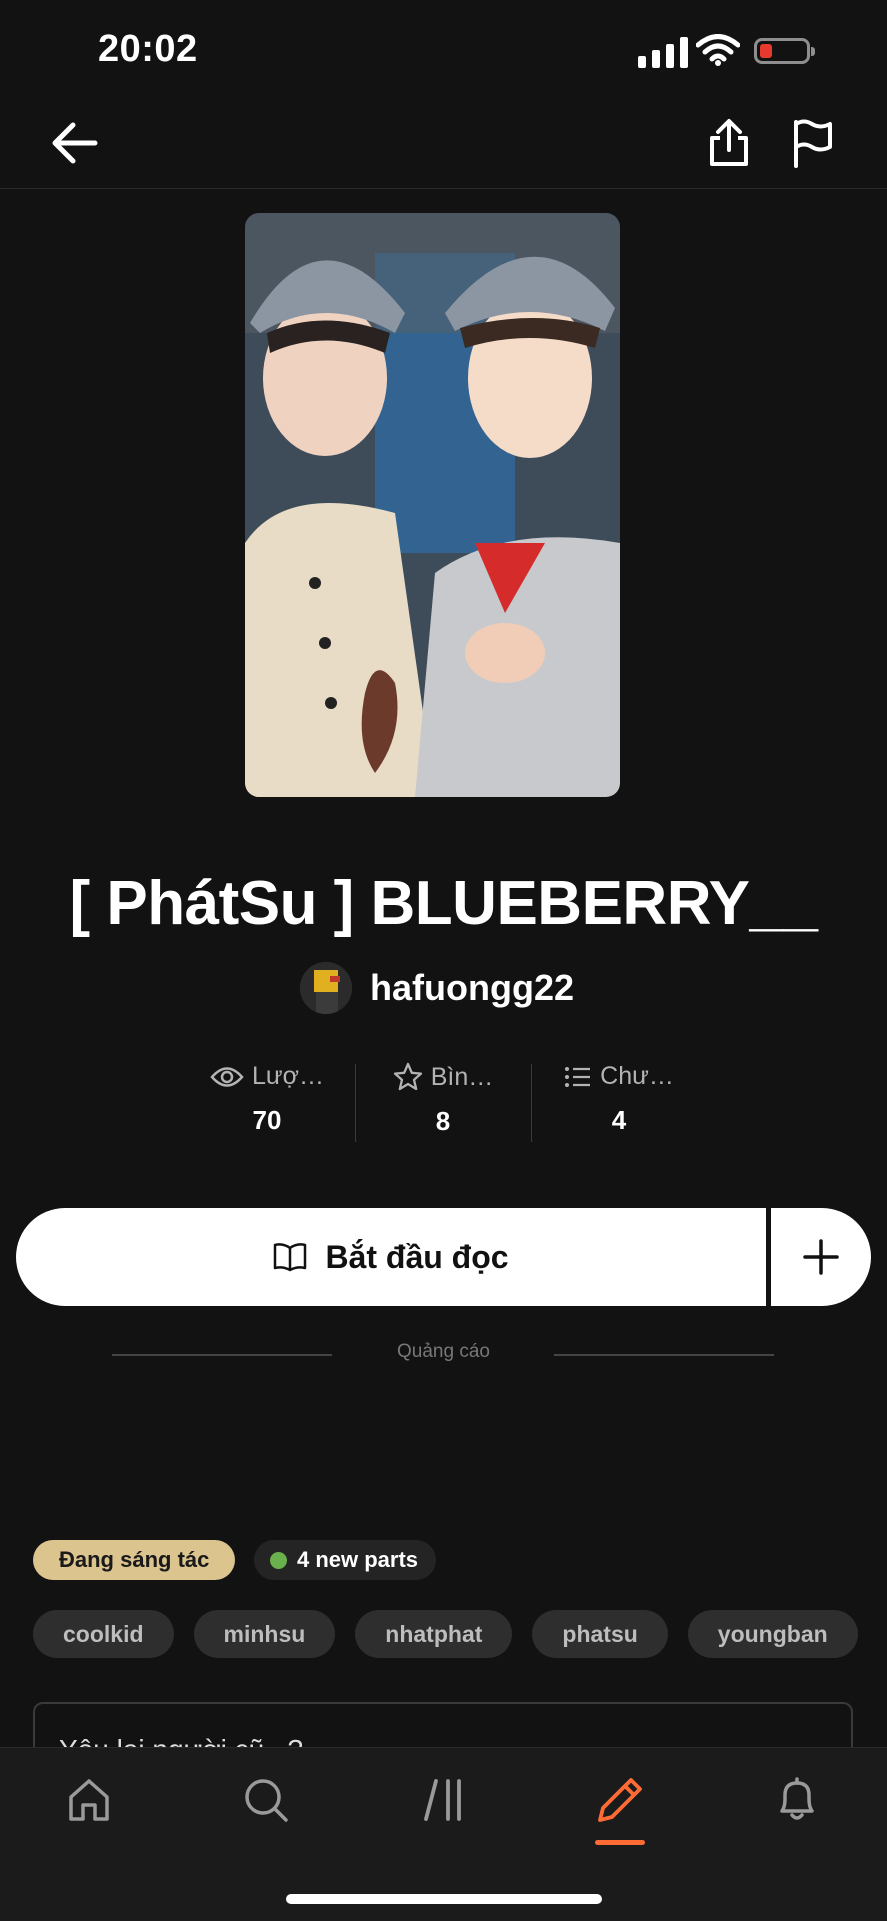 This screenshot has width=887, height=1921. I want to click on search-icon, so click(266, 1800).